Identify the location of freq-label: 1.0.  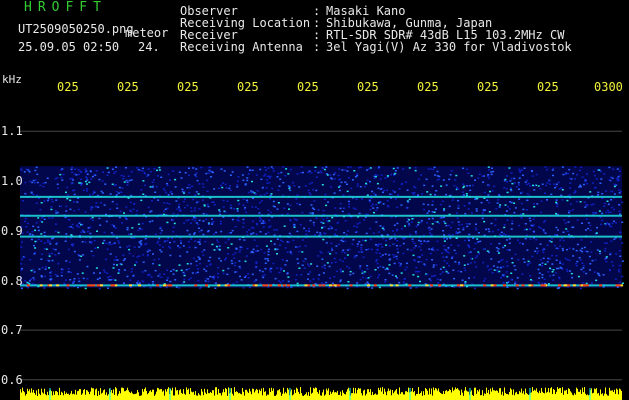
(12, 181).